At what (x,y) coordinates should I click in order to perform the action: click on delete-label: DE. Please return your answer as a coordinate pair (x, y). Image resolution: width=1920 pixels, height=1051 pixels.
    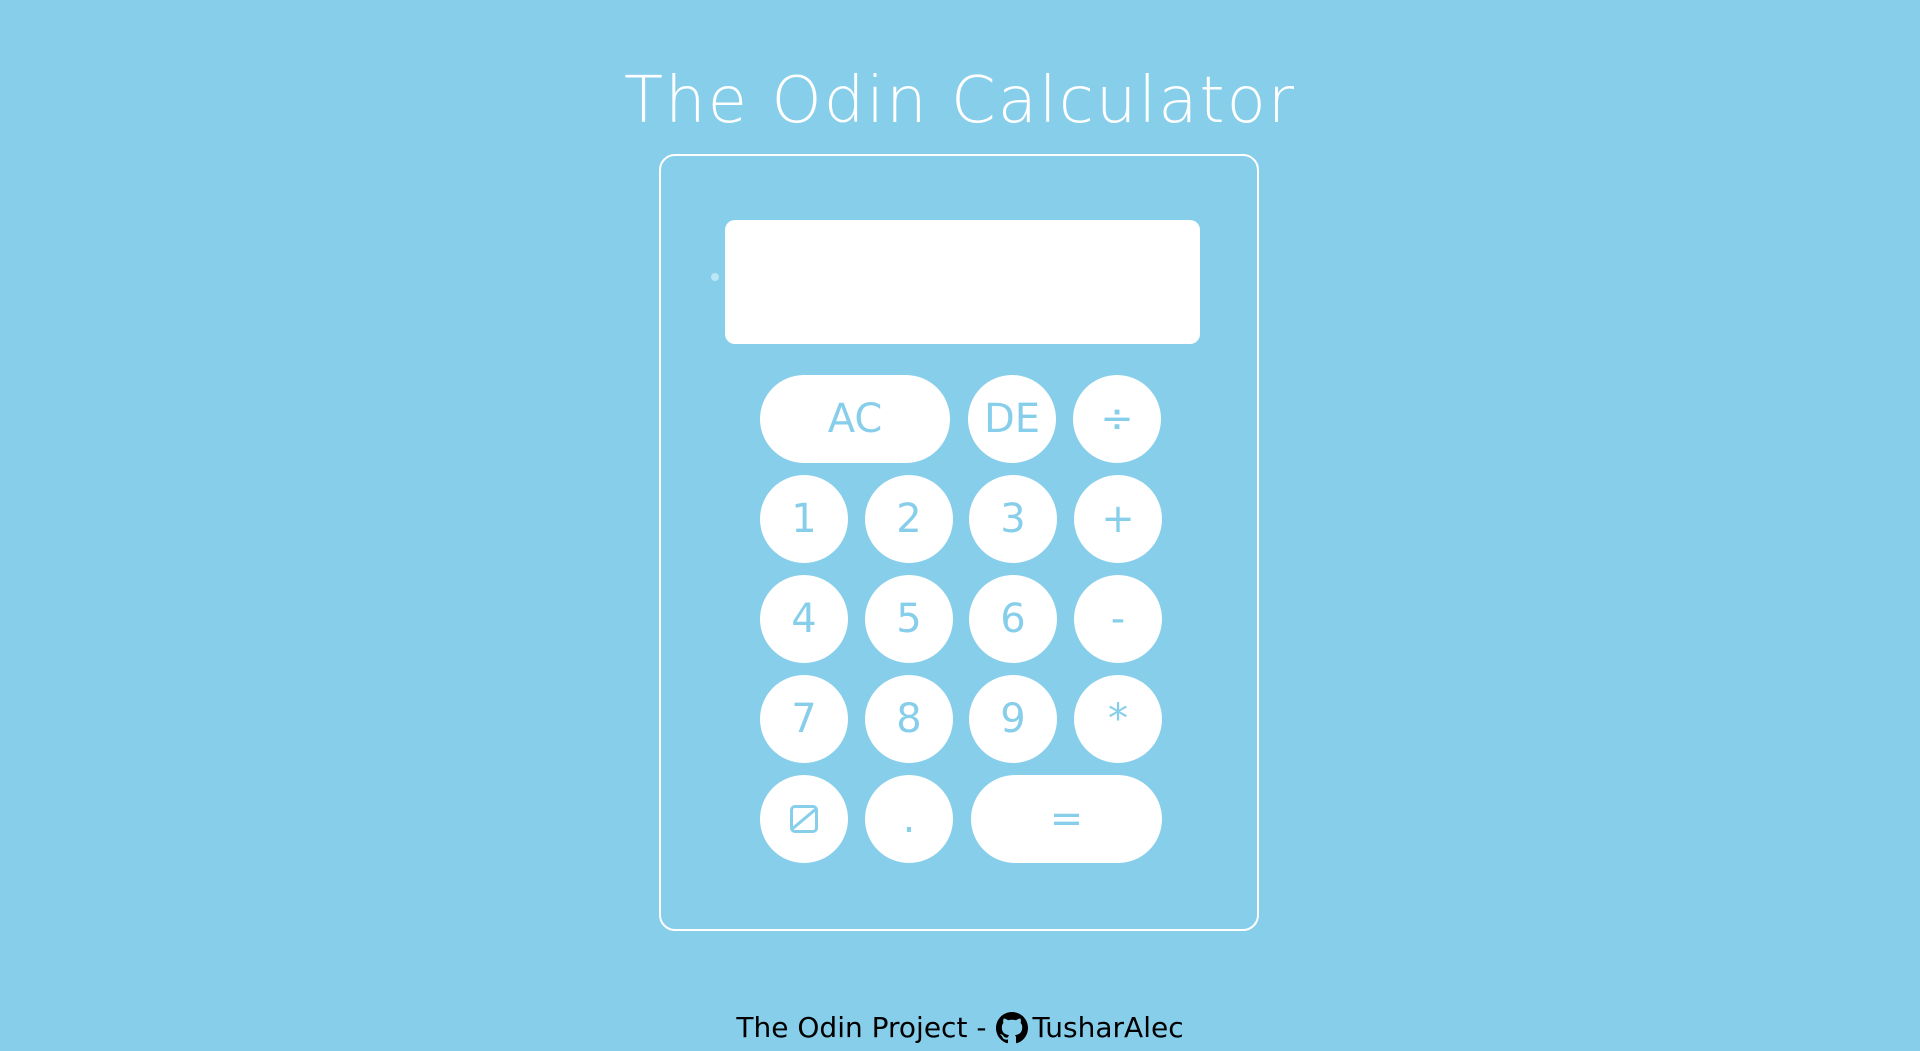
    Looking at the image, I should click on (1012, 419).